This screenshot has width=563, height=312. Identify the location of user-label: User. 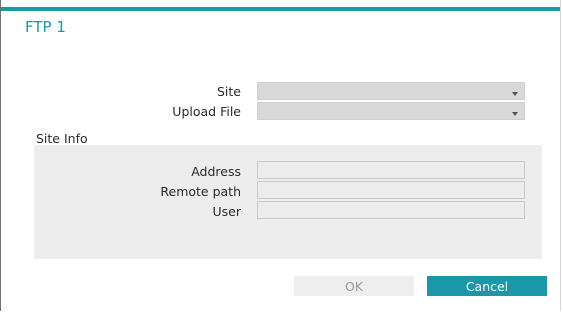
(227, 211).